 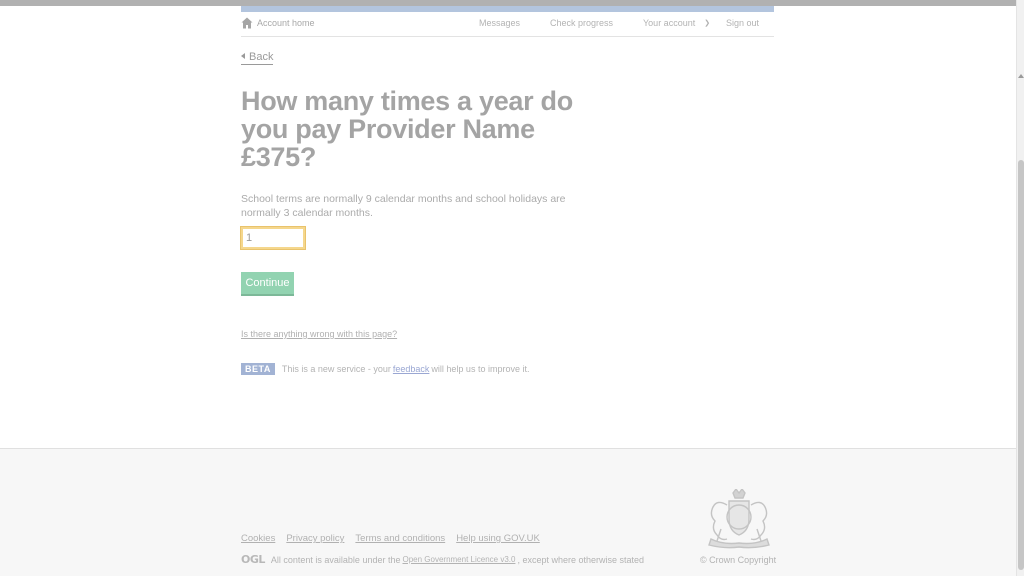 I want to click on ogl-logo: OGL, so click(x=253, y=559).